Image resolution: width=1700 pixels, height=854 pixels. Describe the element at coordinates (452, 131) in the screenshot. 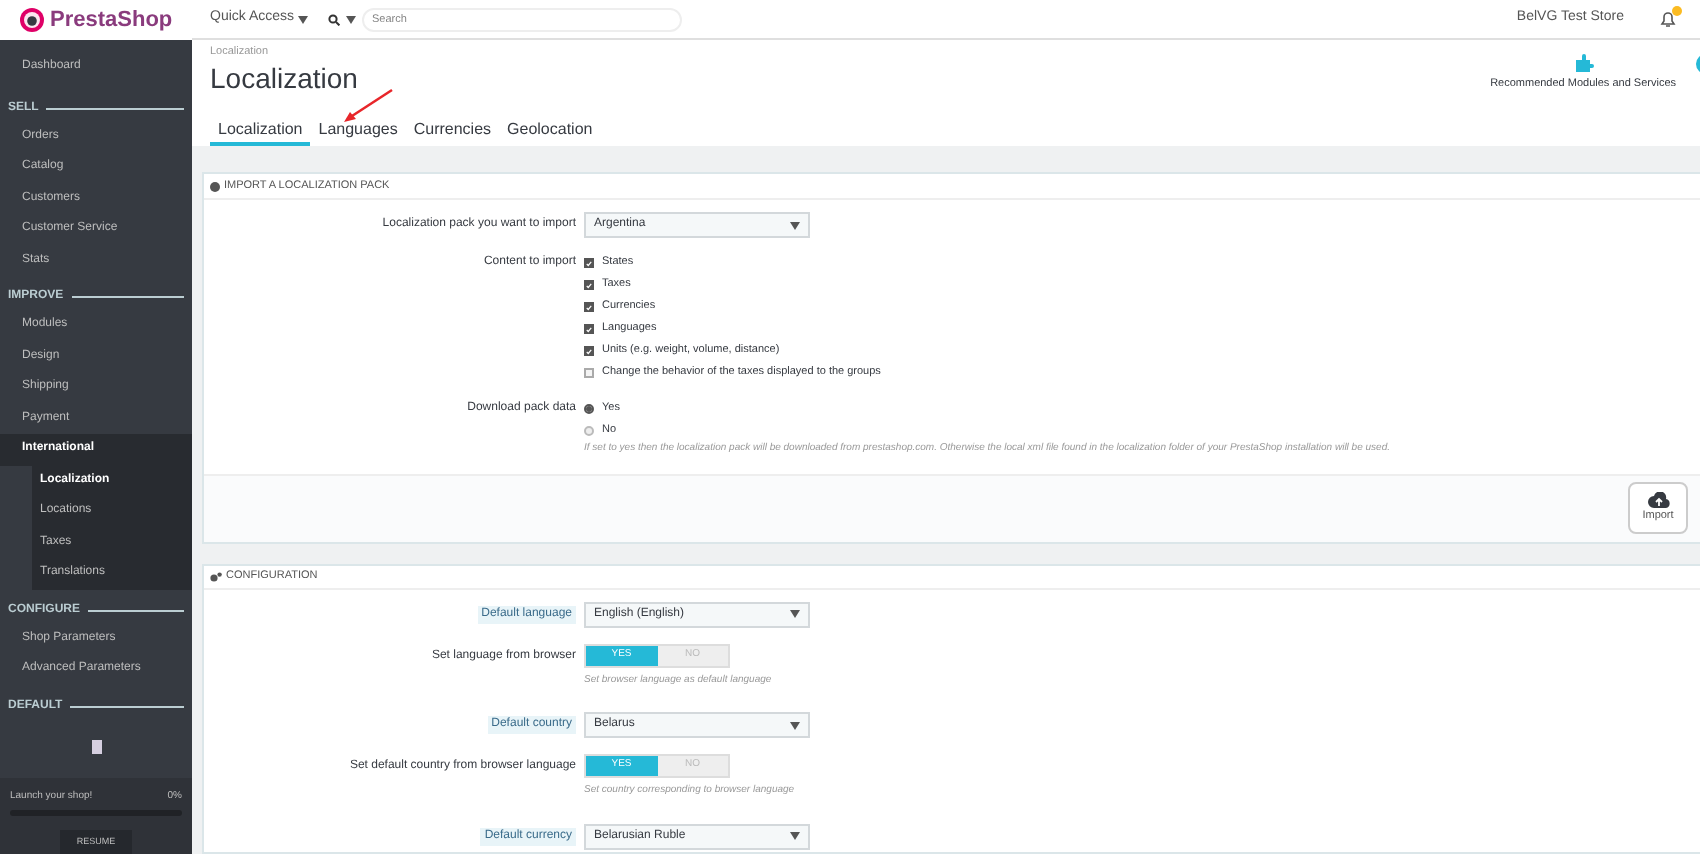

I see `tab: Currencies` at that location.